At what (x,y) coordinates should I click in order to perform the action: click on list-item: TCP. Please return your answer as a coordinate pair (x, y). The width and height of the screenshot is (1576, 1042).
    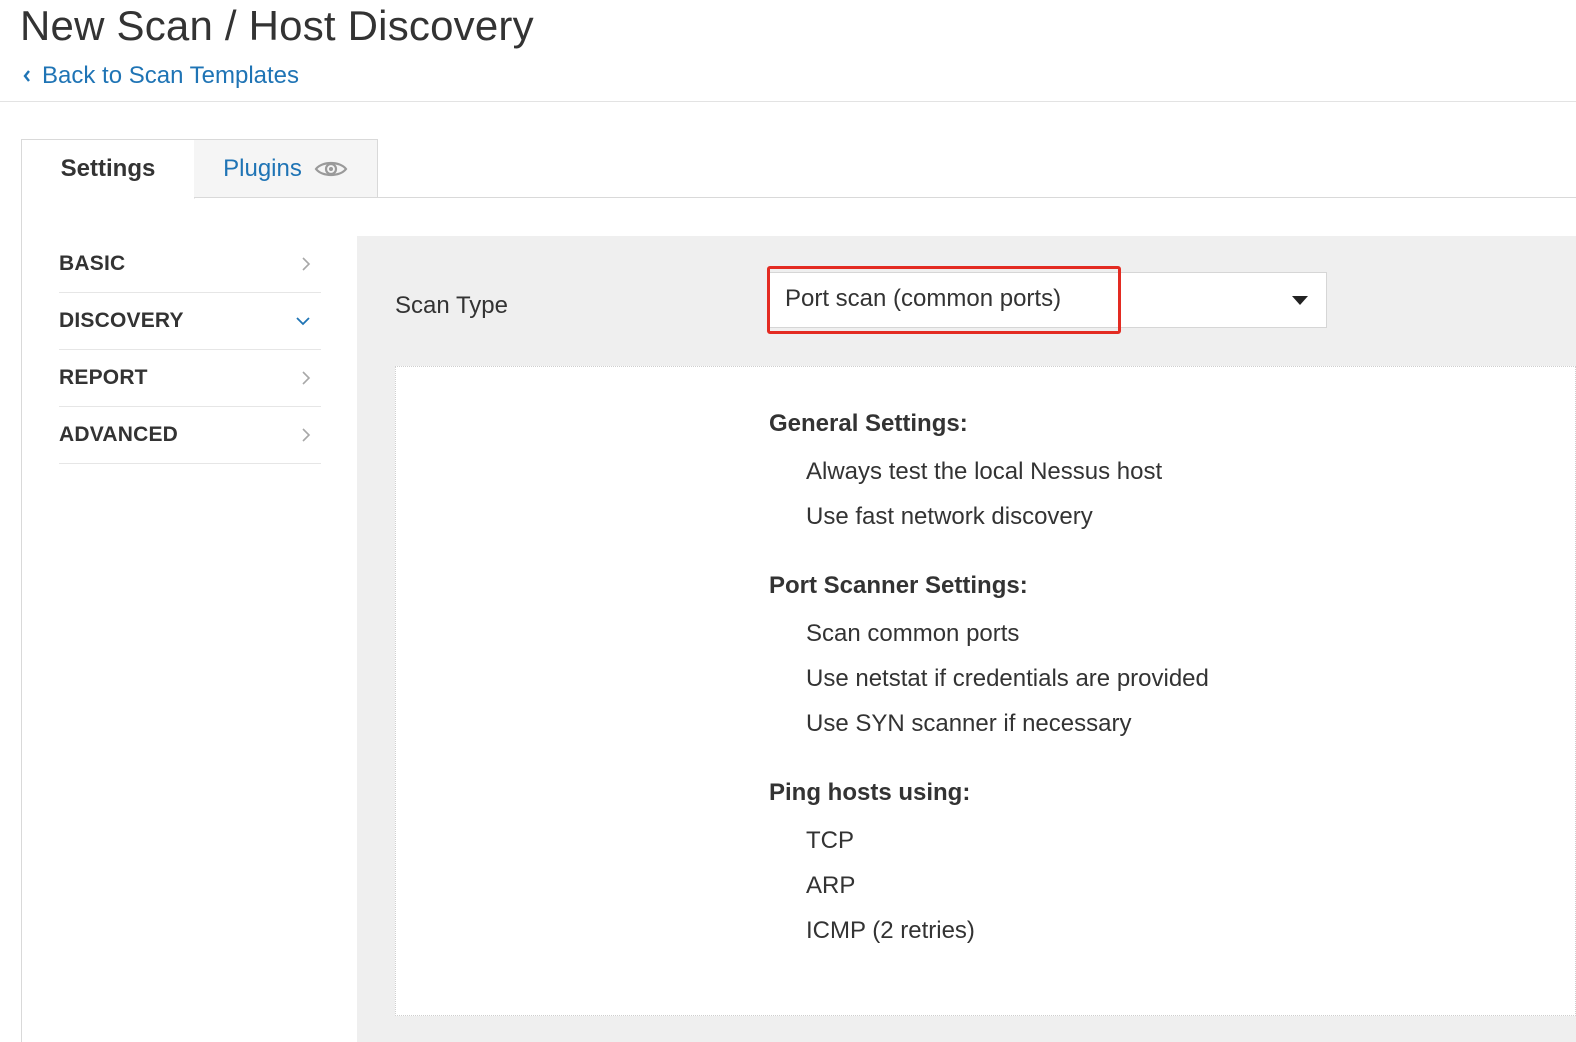
    Looking at the image, I should click on (830, 840).